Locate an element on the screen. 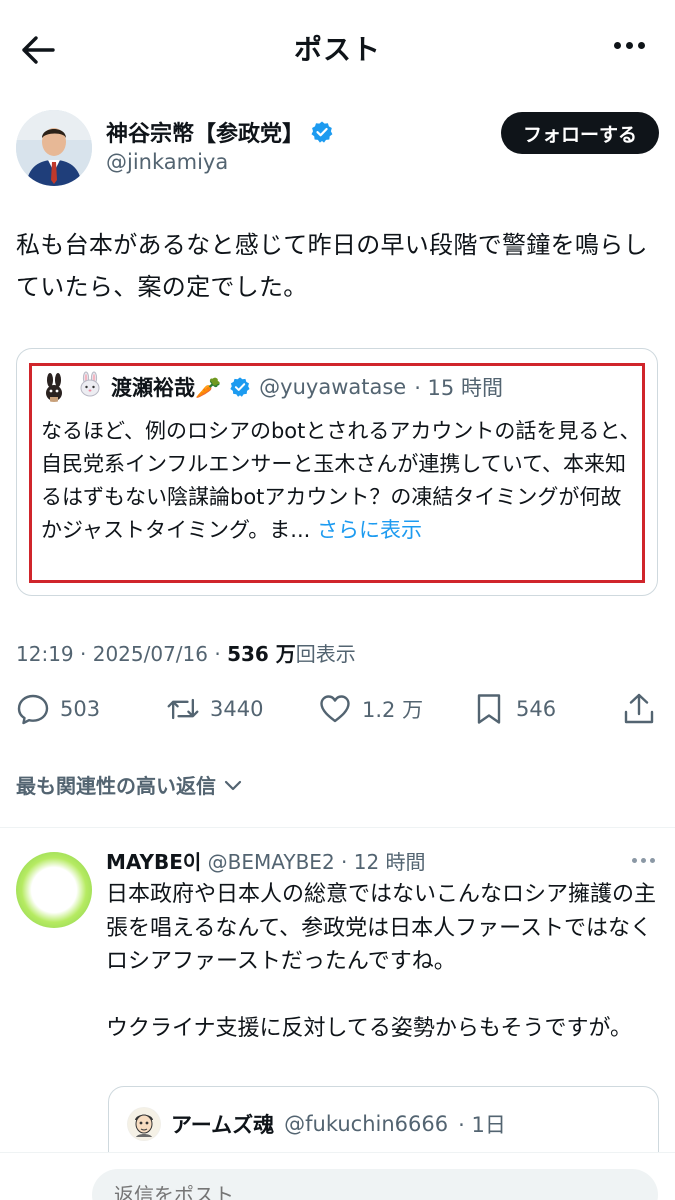 This screenshot has width=675, height=1200. quoted-author-name: 渡瀬裕哉🥕 is located at coordinates (166, 388).